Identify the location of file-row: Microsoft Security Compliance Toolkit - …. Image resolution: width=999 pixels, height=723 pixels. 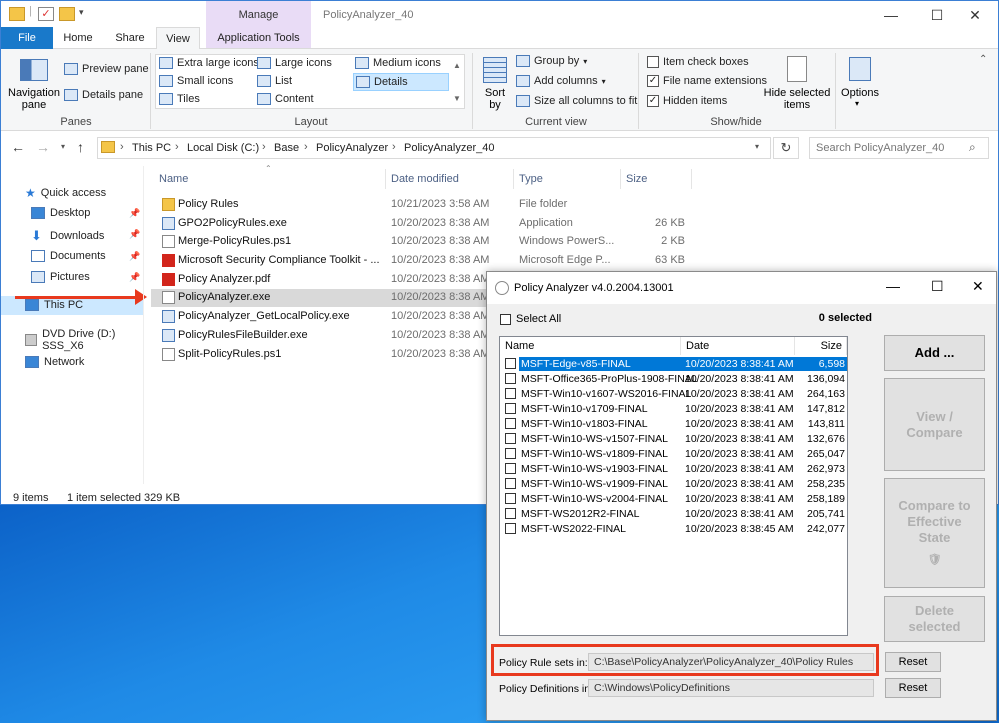
(568, 261).